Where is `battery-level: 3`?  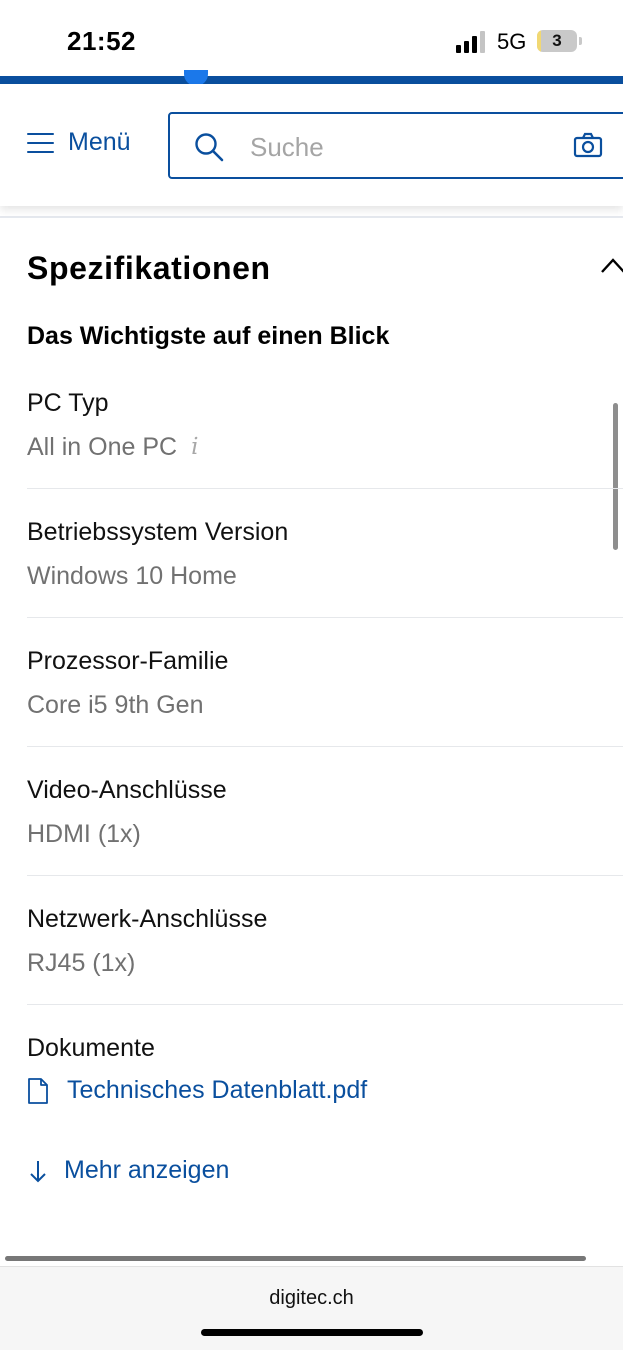 battery-level: 3 is located at coordinates (557, 40).